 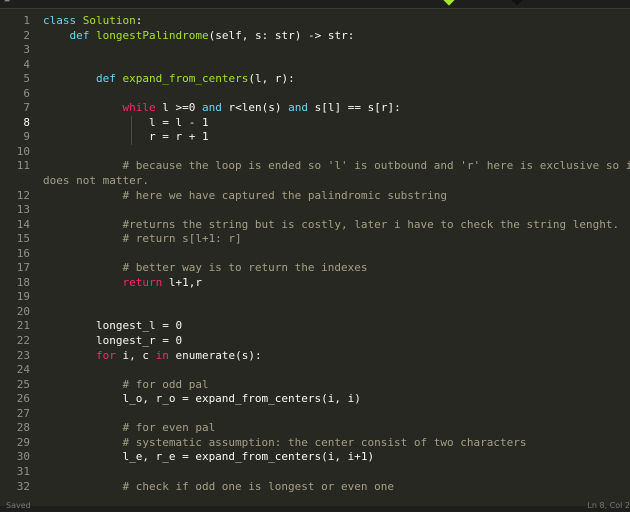 What do you see at coordinates (23, 151) in the screenshot?
I see `line-number: 10` at bounding box center [23, 151].